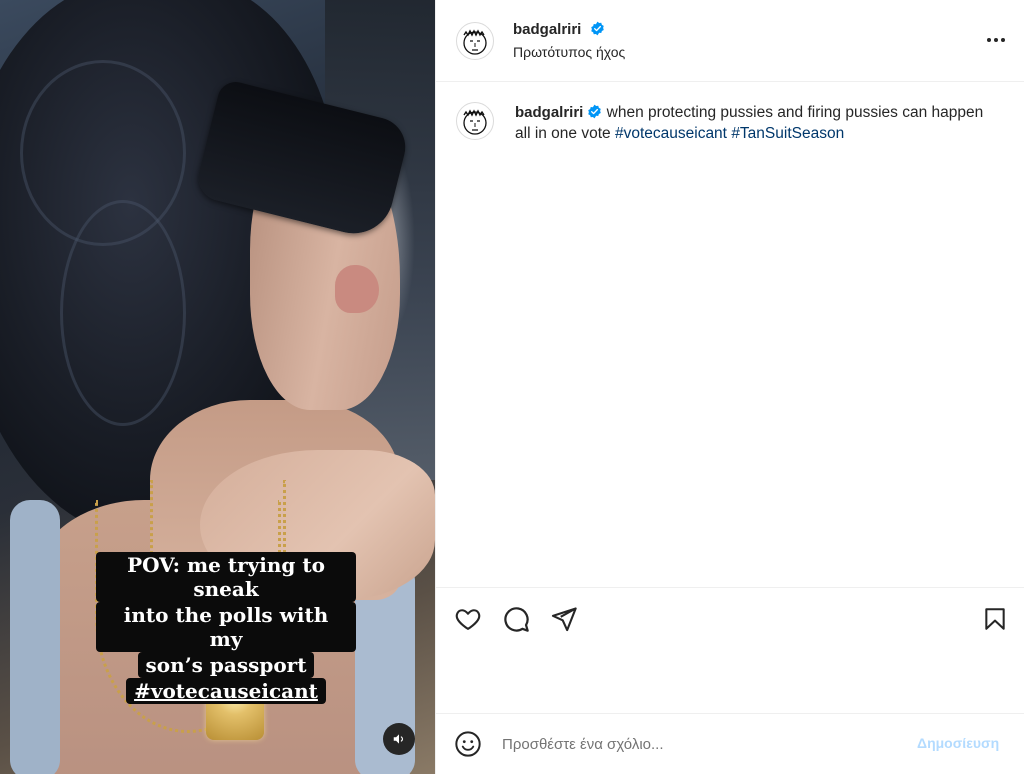 This screenshot has height=774, width=1024. I want to click on overlay-line: POV: me trying to sneak, so click(226, 577).